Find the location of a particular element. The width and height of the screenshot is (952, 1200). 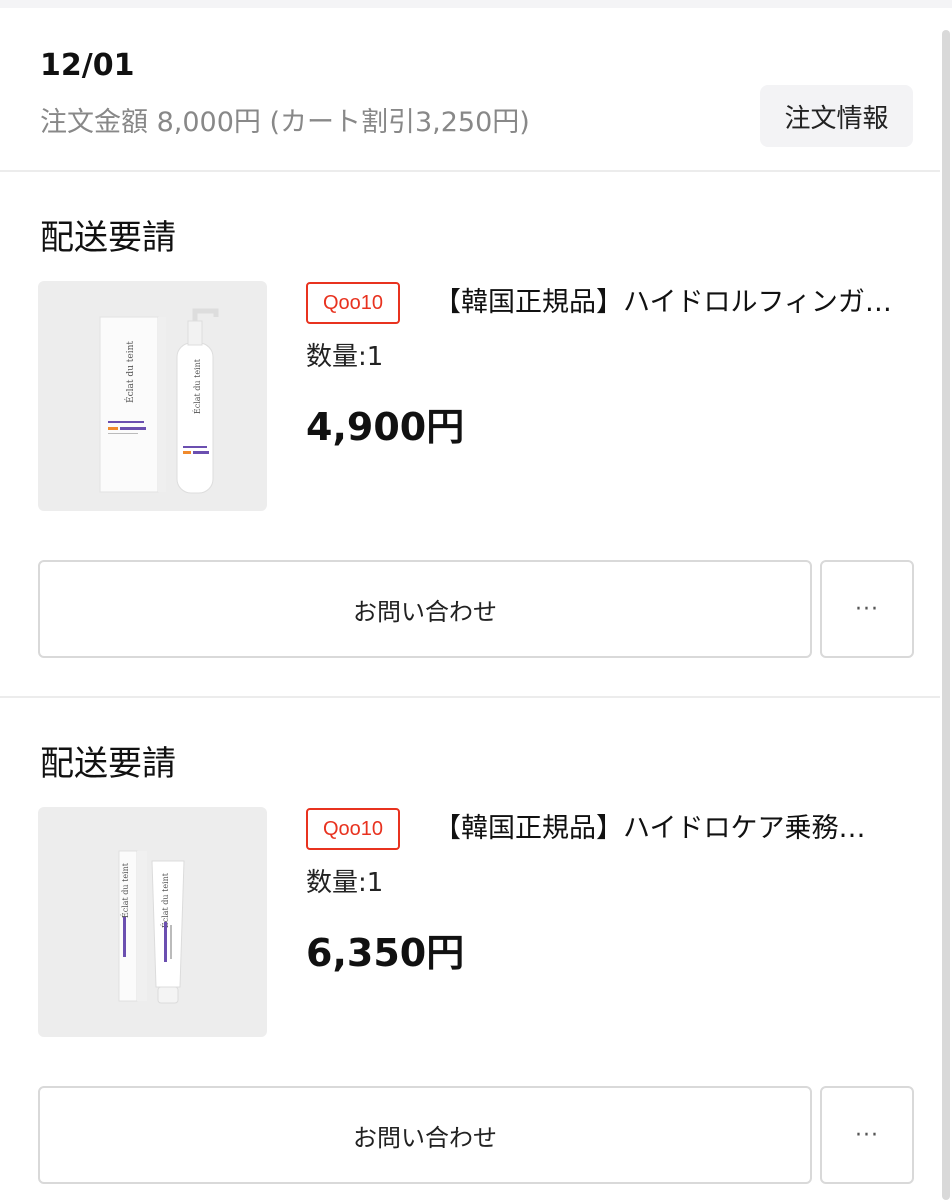

order-info-button: 注文情報 is located at coordinates (836, 116).